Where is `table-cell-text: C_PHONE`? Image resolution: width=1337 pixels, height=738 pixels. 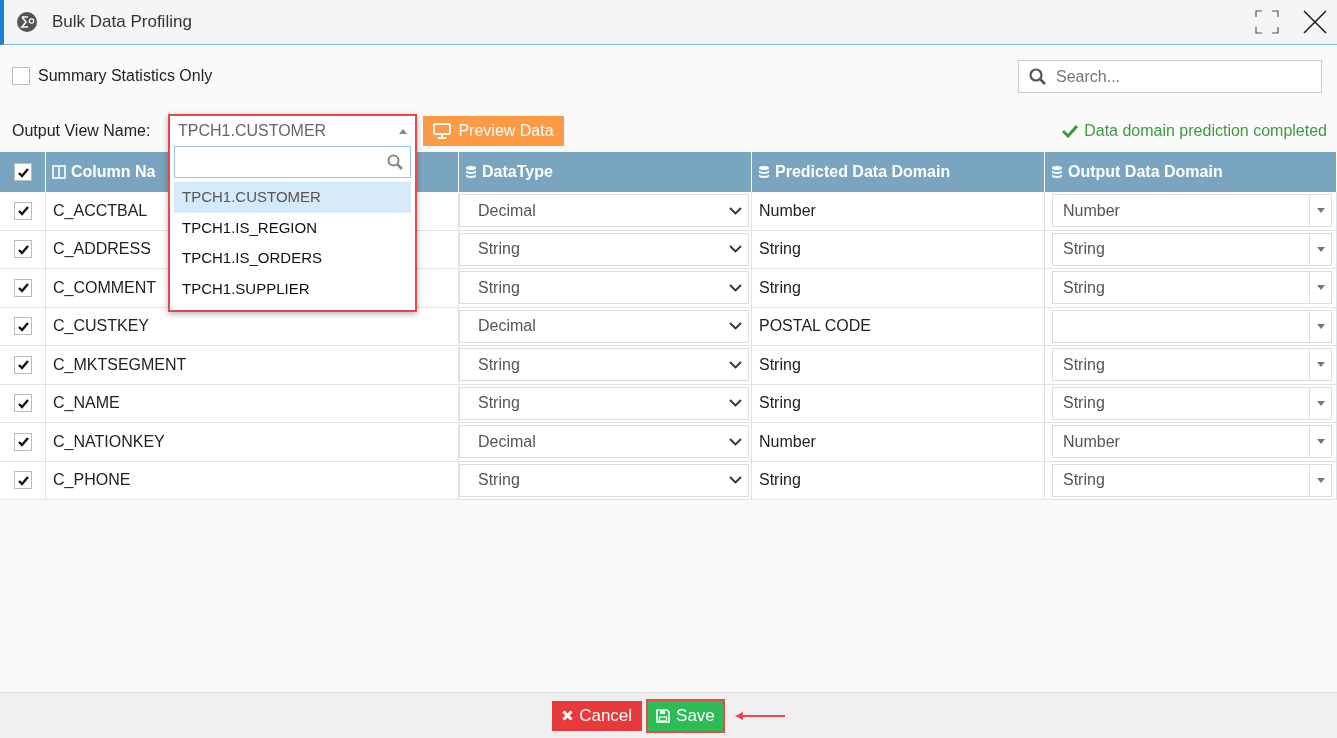 table-cell-text: C_PHONE is located at coordinates (92, 480).